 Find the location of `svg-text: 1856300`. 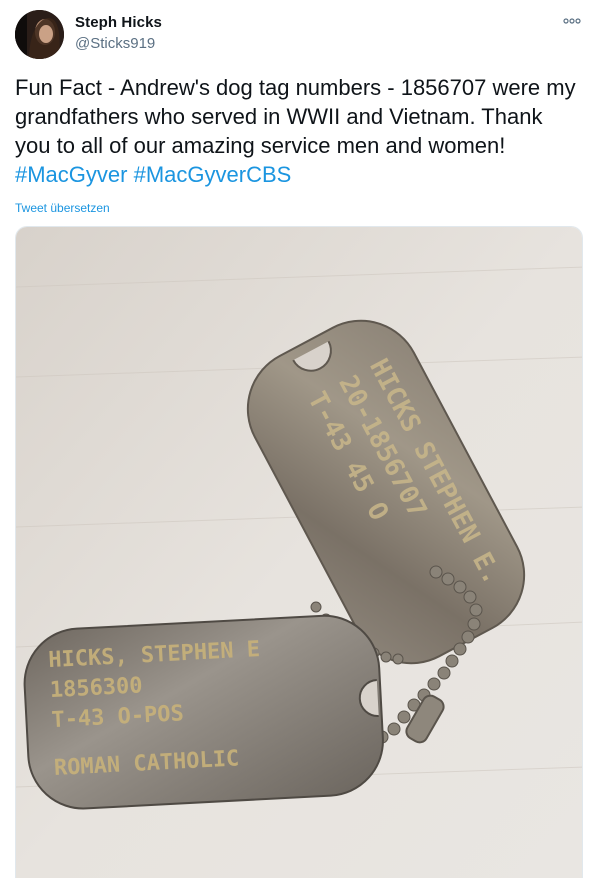

svg-text: 1856300 is located at coordinates (96, 688).